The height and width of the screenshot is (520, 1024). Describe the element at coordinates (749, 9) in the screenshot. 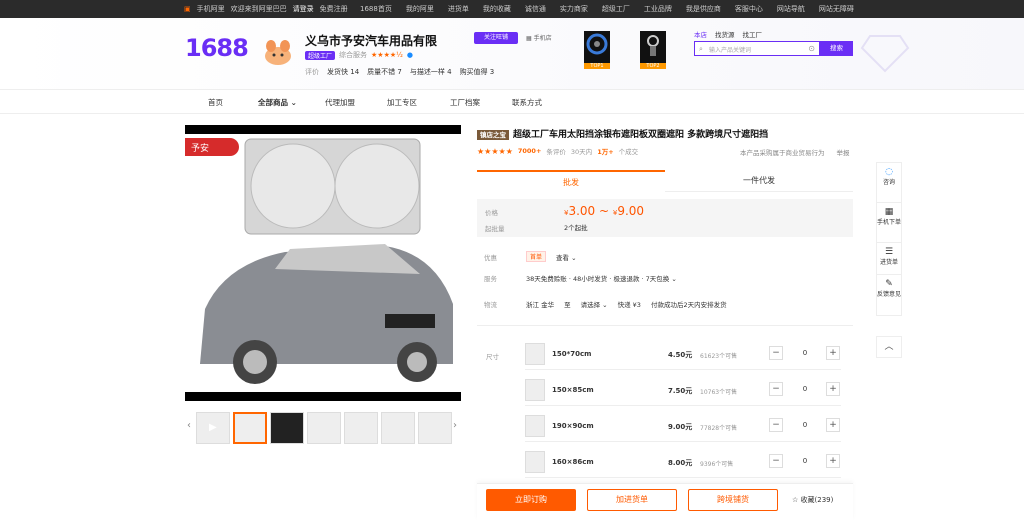

I see `topbar-link-service: 客服中心` at that location.